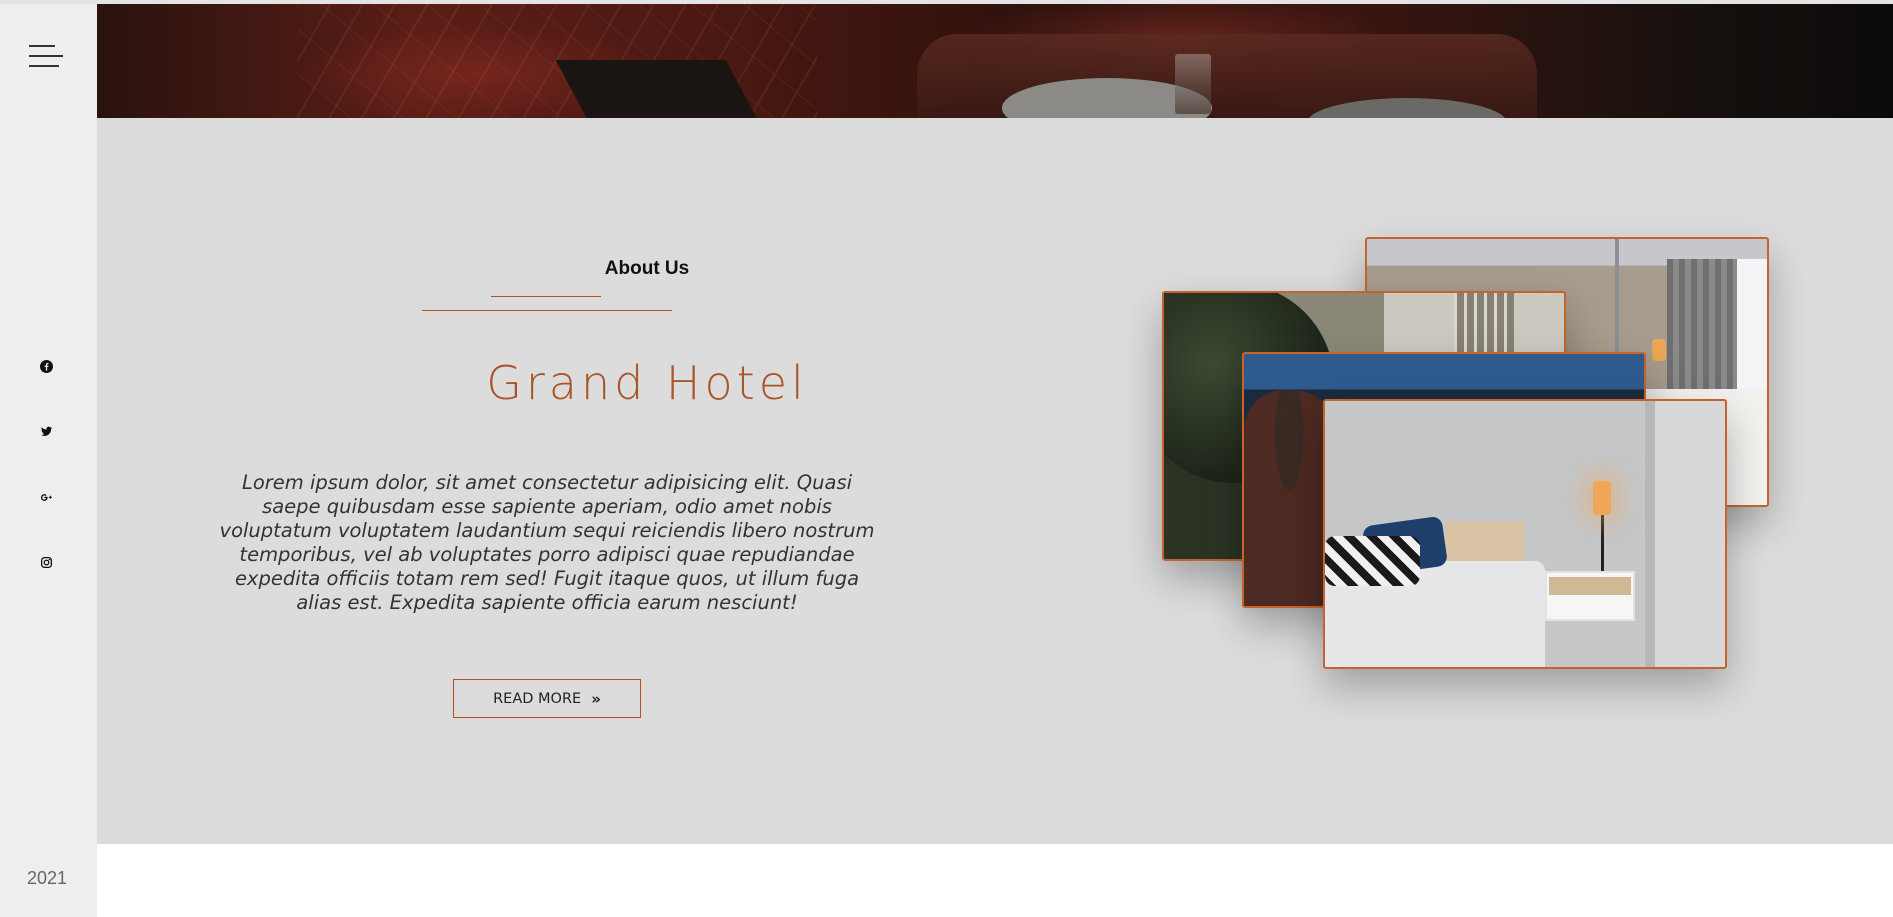  What do you see at coordinates (1590, 586) in the screenshot?
I see `drawer` at bounding box center [1590, 586].